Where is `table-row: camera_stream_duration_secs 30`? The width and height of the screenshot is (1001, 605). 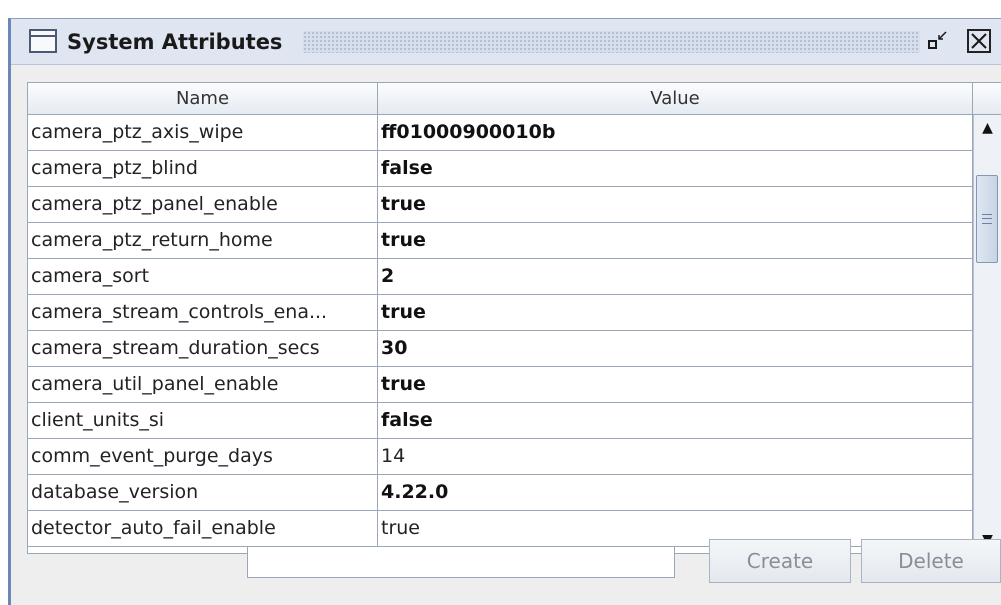 table-row: camera_stream_duration_secs 30 is located at coordinates (500, 349).